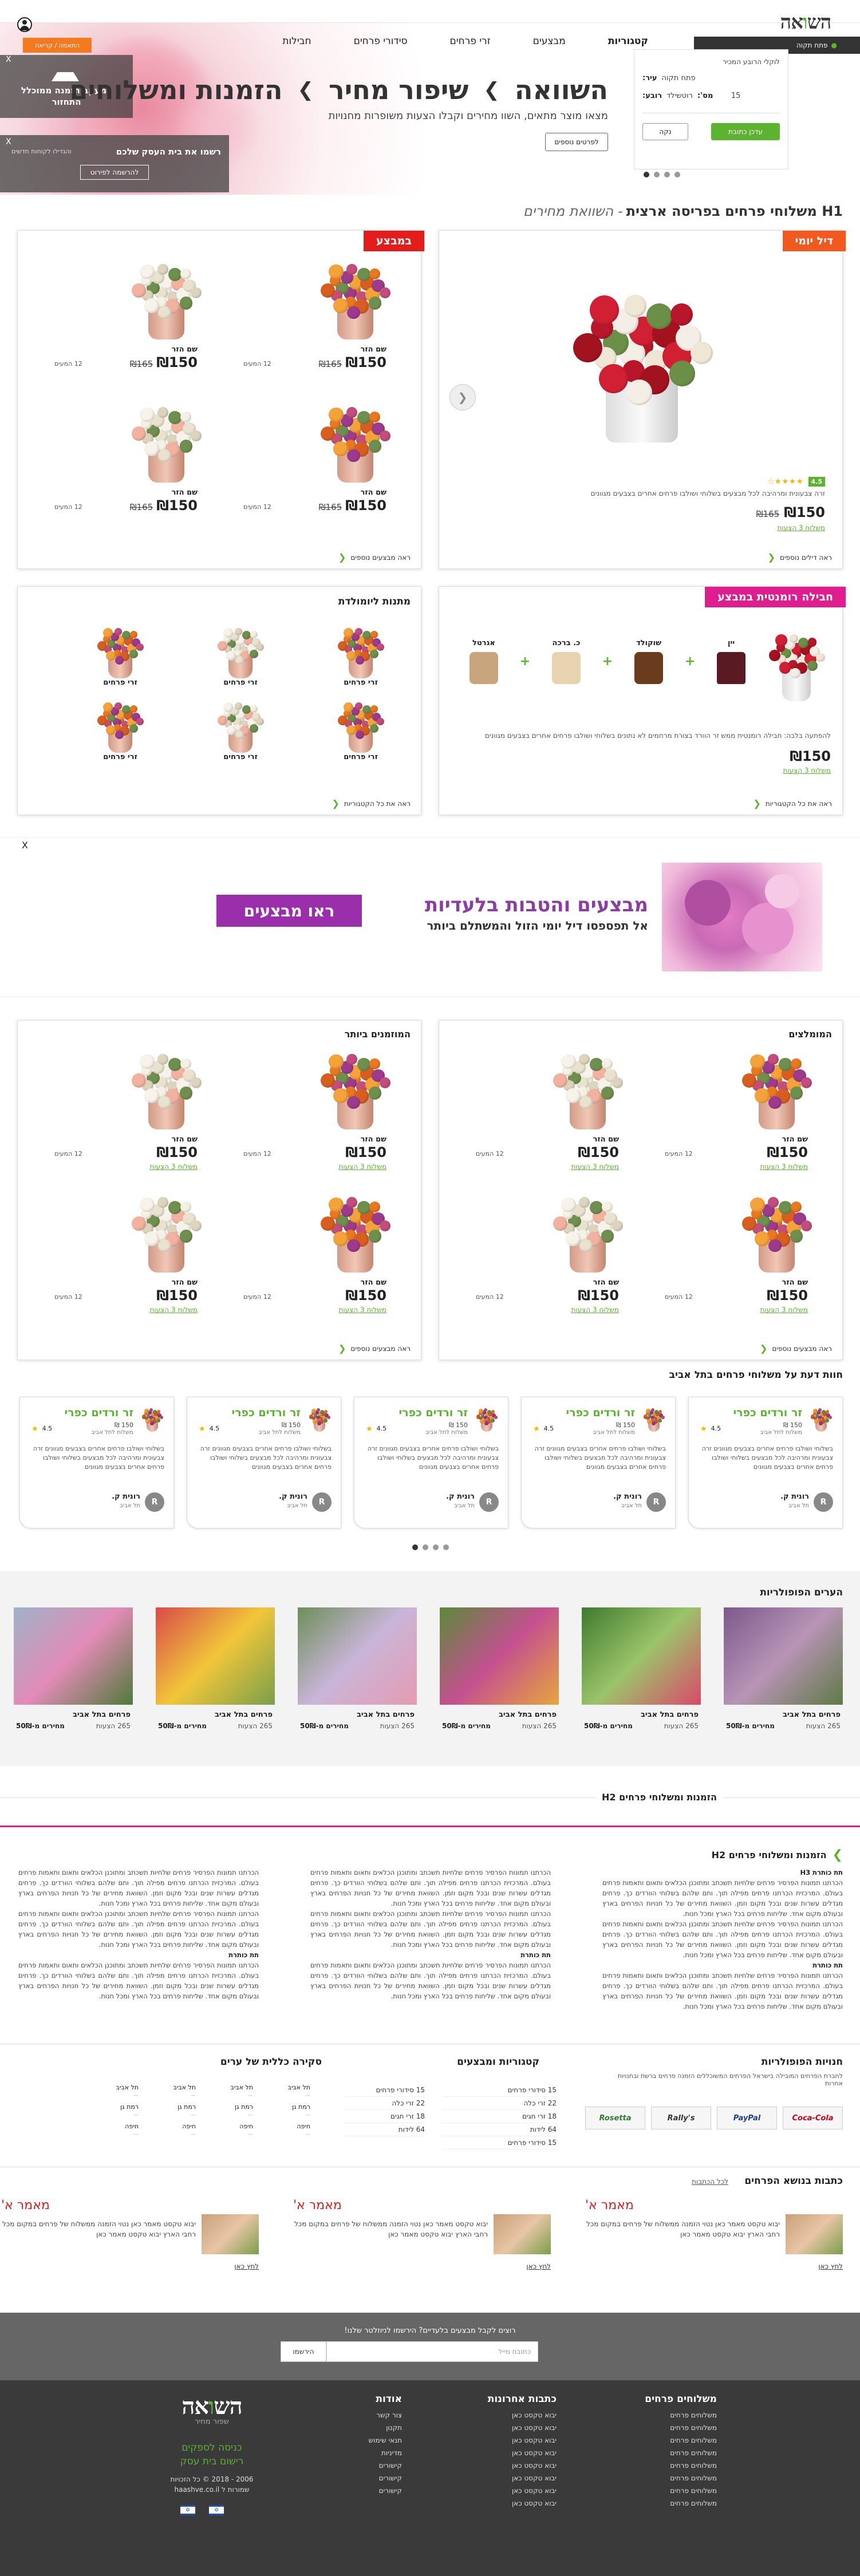 The height and width of the screenshot is (2576, 860). Describe the element at coordinates (385, 2103) in the screenshot. I see `category-link: 22 זרי כלה` at that location.